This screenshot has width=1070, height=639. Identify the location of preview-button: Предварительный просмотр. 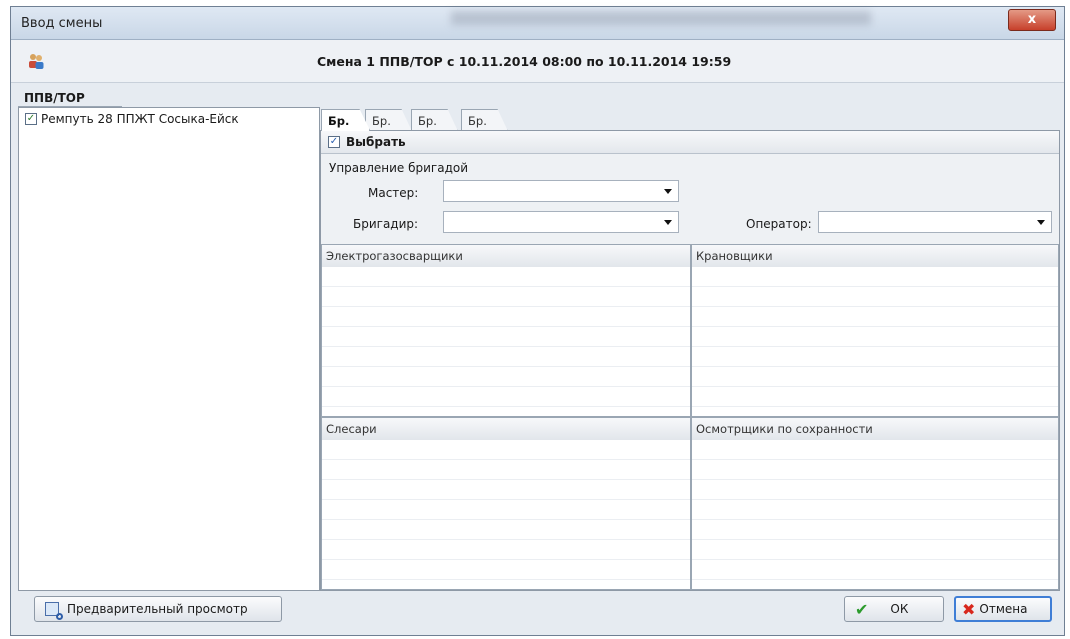
(158, 609).